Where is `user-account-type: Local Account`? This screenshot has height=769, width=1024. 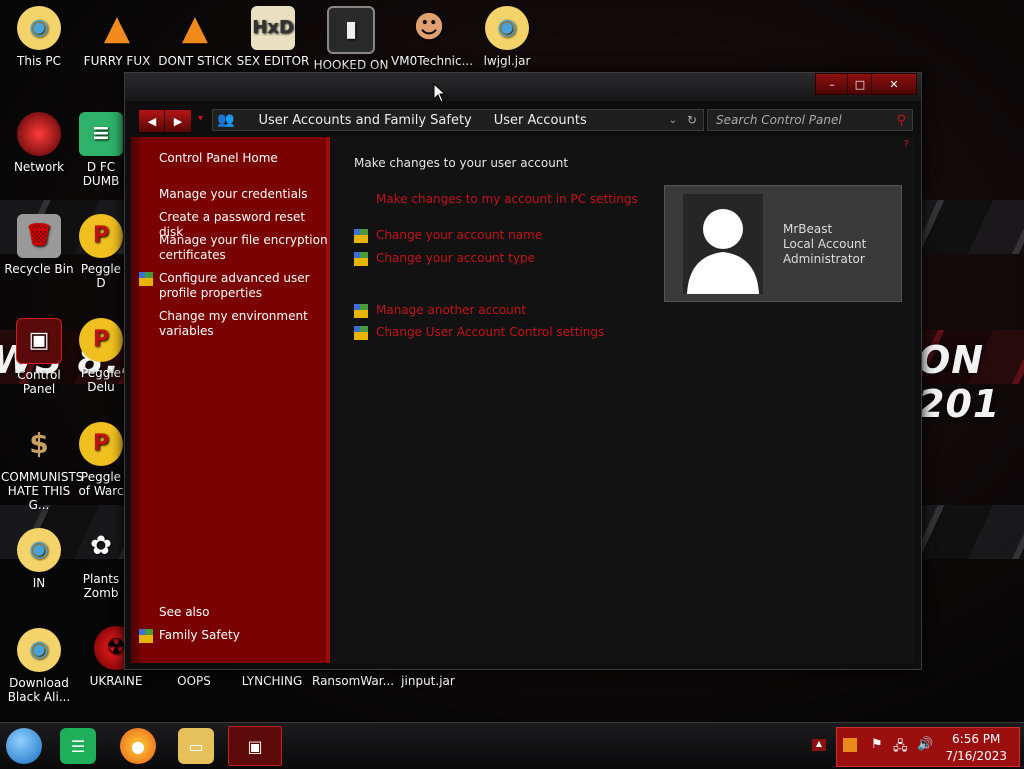 user-account-type: Local Account is located at coordinates (825, 244).